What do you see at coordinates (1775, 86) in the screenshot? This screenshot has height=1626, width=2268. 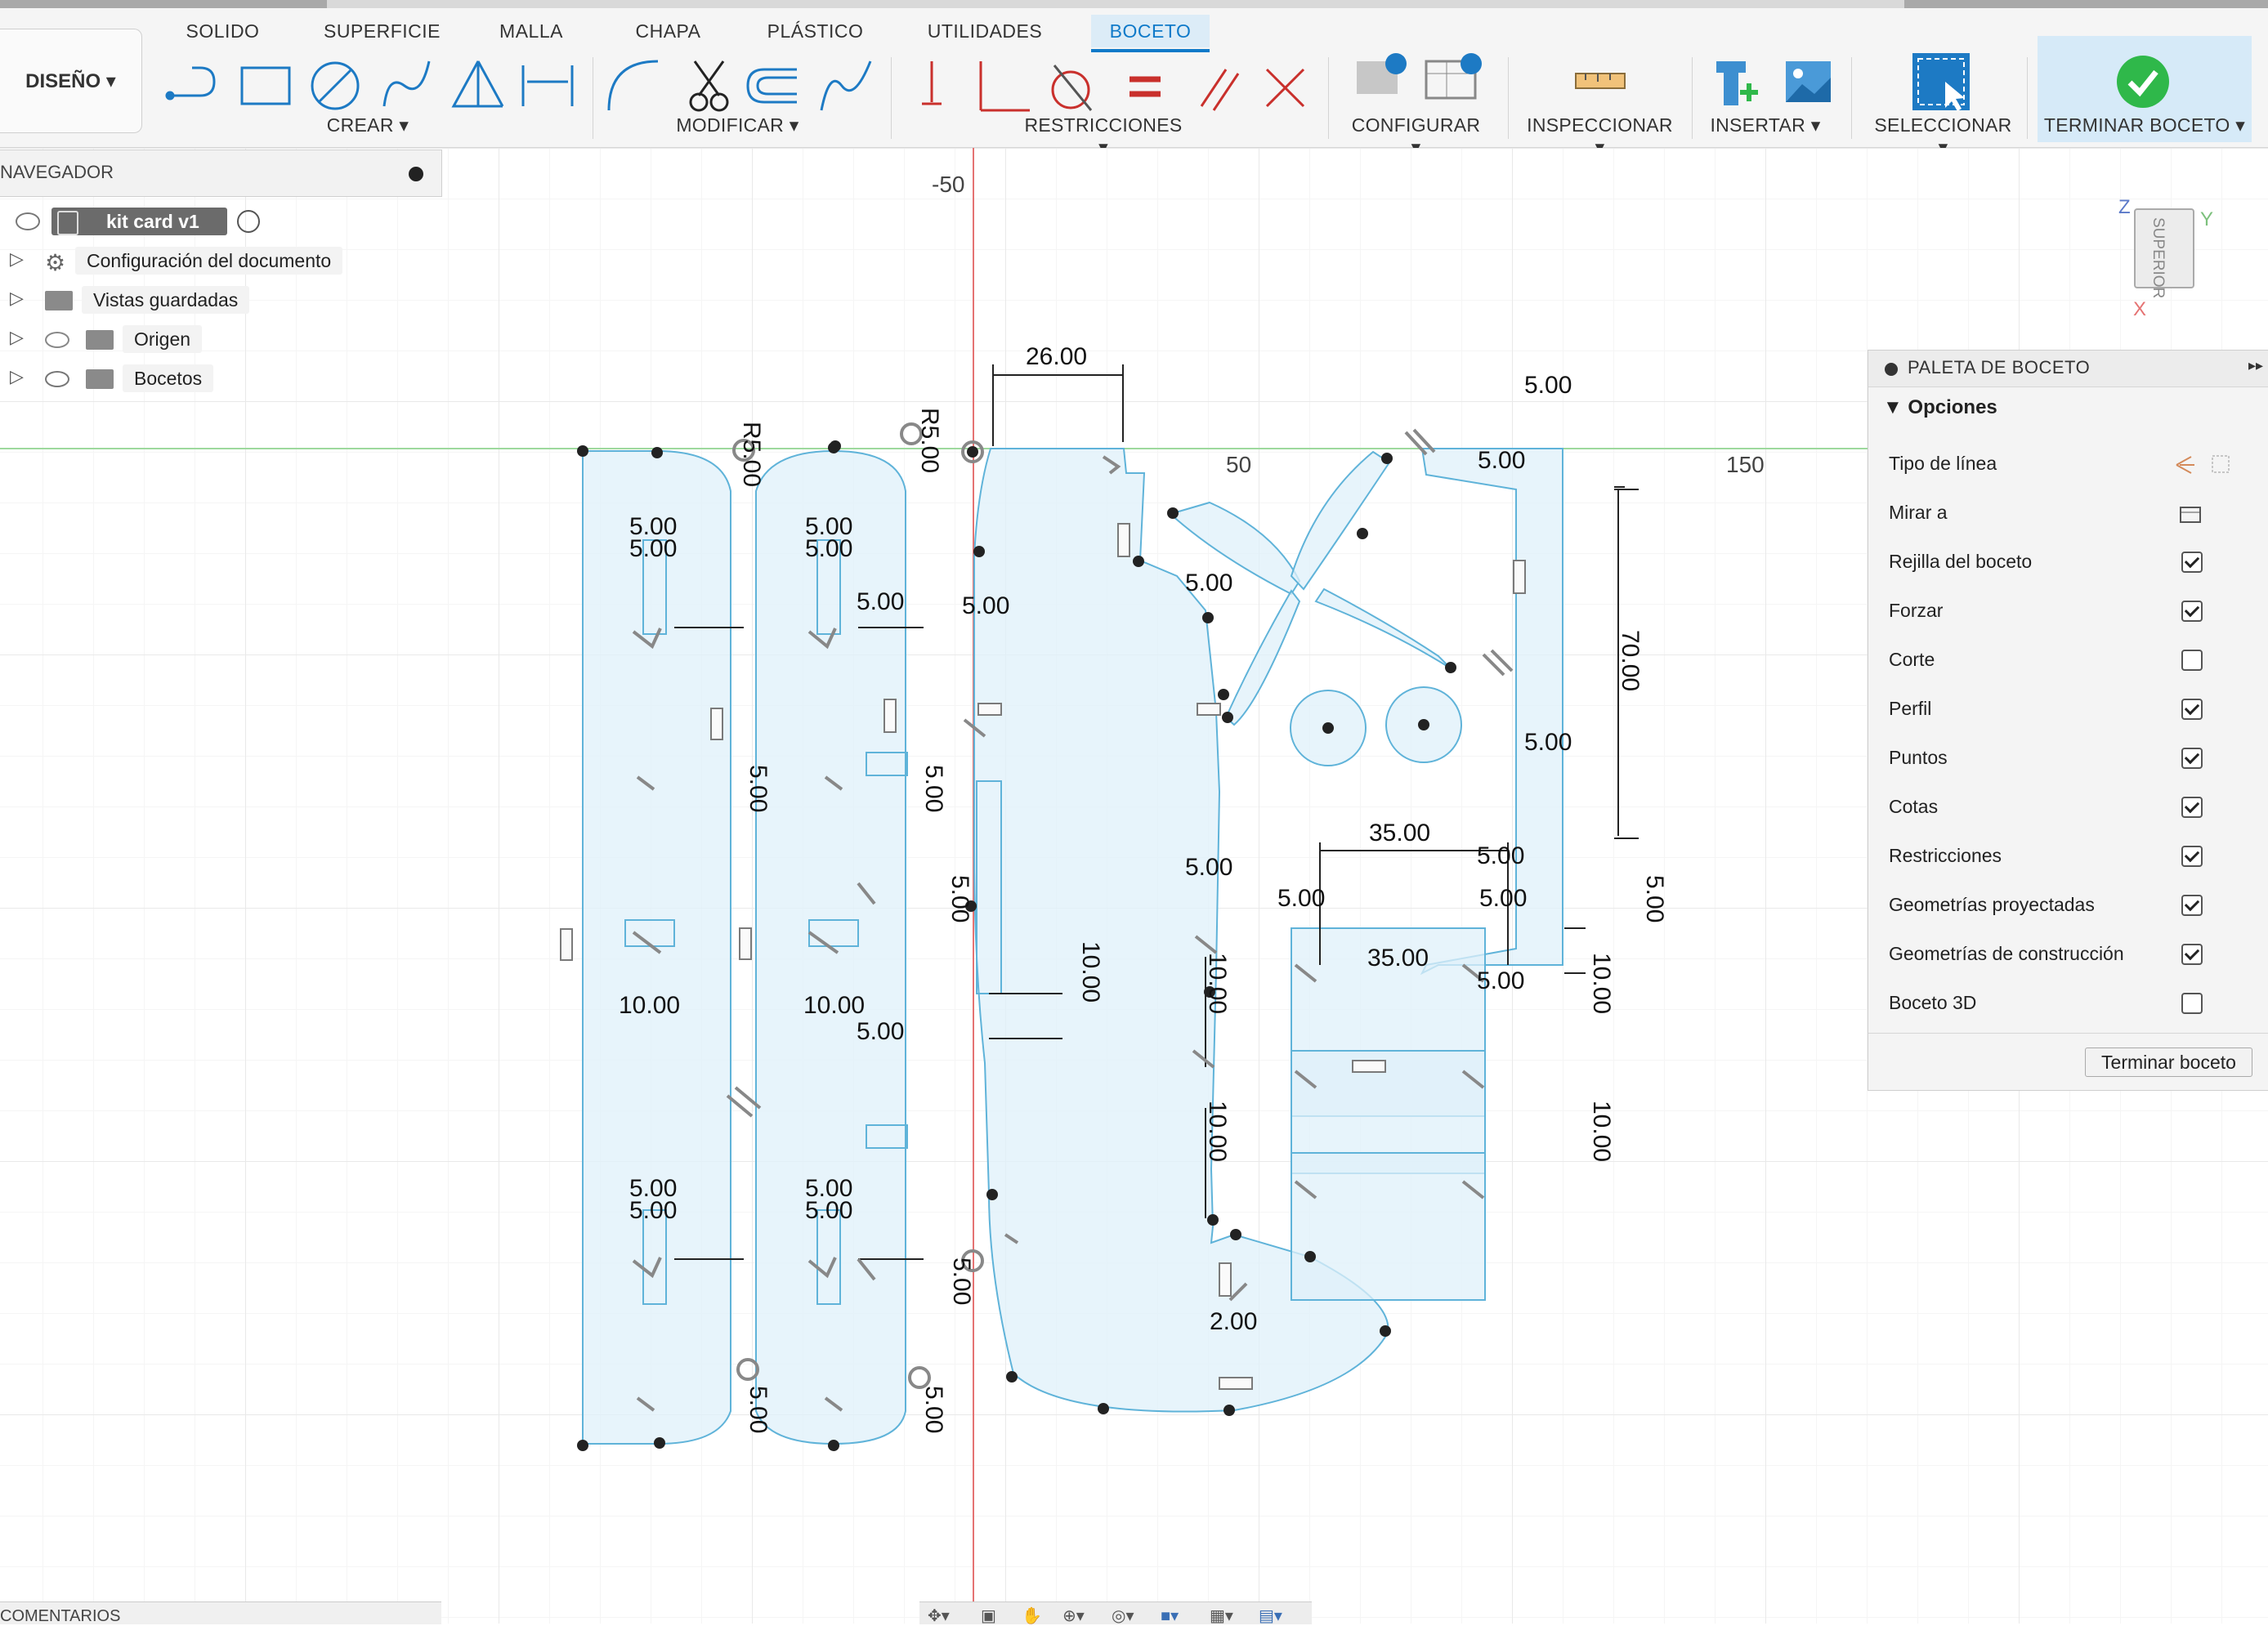 I see `insert-icons` at bounding box center [1775, 86].